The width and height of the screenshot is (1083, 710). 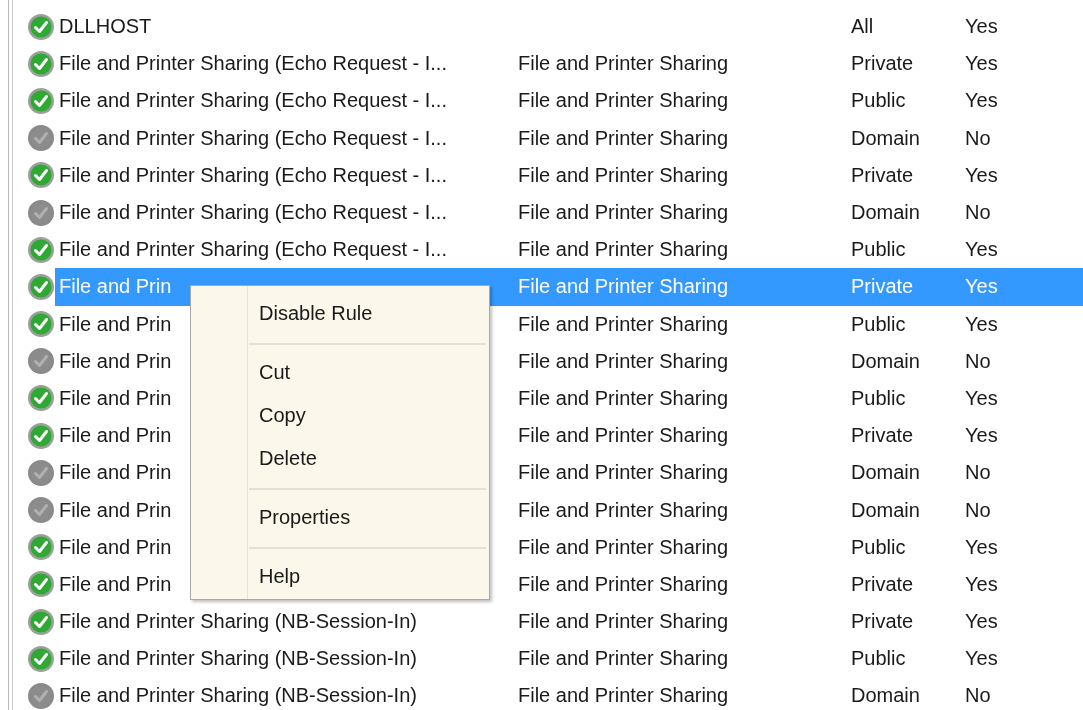 I want to click on menu-item: Delete, so click(x=367, y=463).